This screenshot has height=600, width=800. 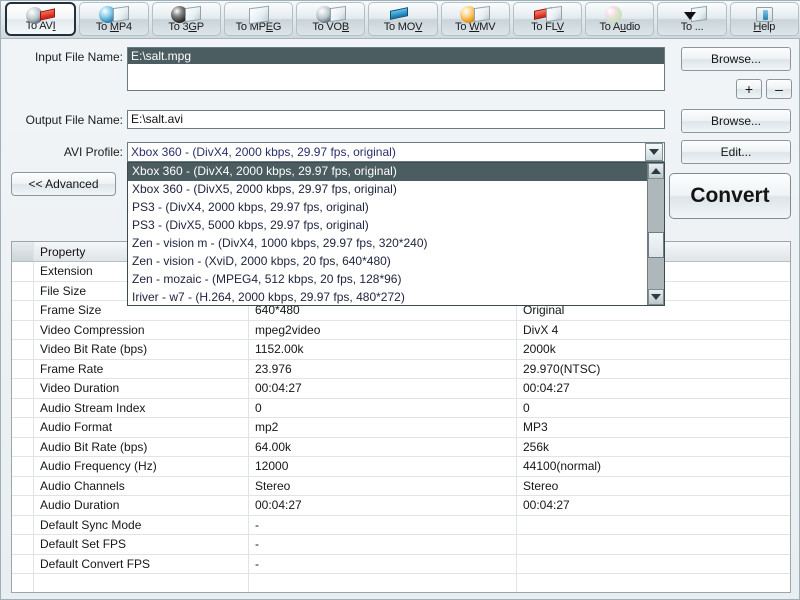 I want to click on cell-property: Video Bit Rate (bps), so click(x=141, y=349).